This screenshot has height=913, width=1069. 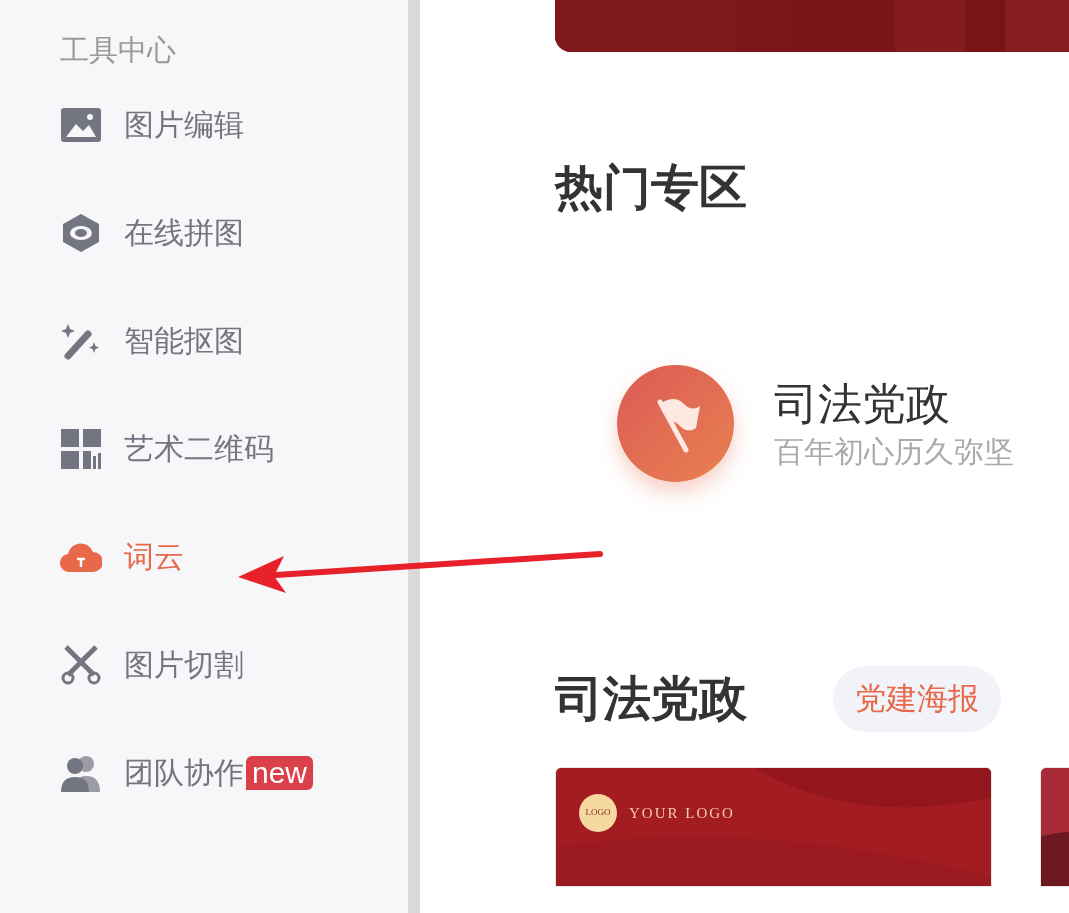 What do you see at coordinates (81, 233) in the screenshot?
I see `hexagon-eye-icon` at bounding box center [81, 233].